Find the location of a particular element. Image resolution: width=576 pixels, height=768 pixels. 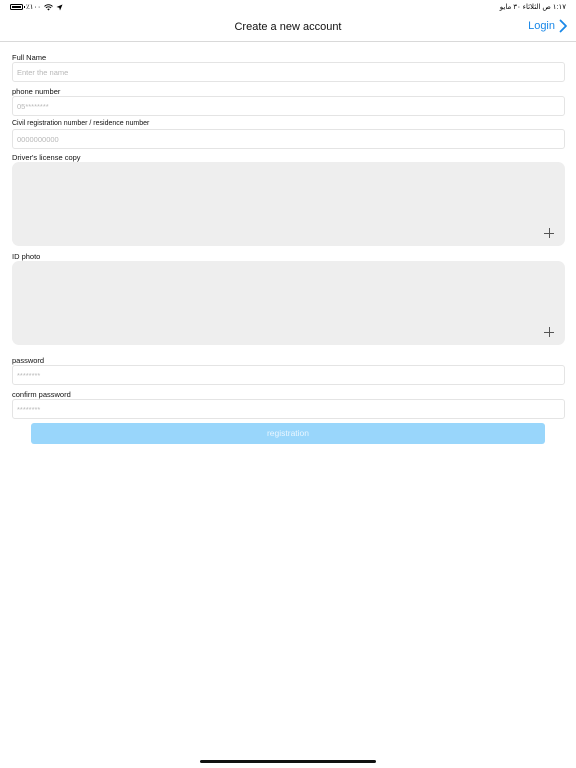

wifi-icon is located at coordinates (48, 6).